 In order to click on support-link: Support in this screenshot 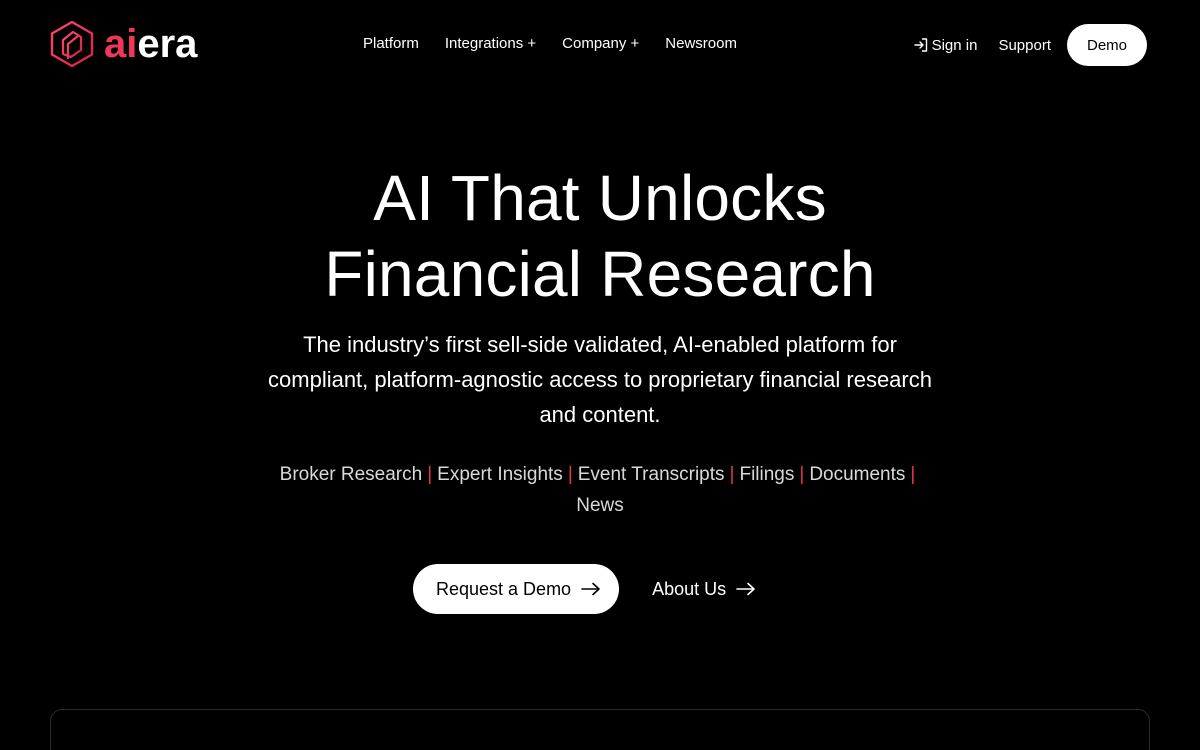, I will do `click(1024, 45)`.